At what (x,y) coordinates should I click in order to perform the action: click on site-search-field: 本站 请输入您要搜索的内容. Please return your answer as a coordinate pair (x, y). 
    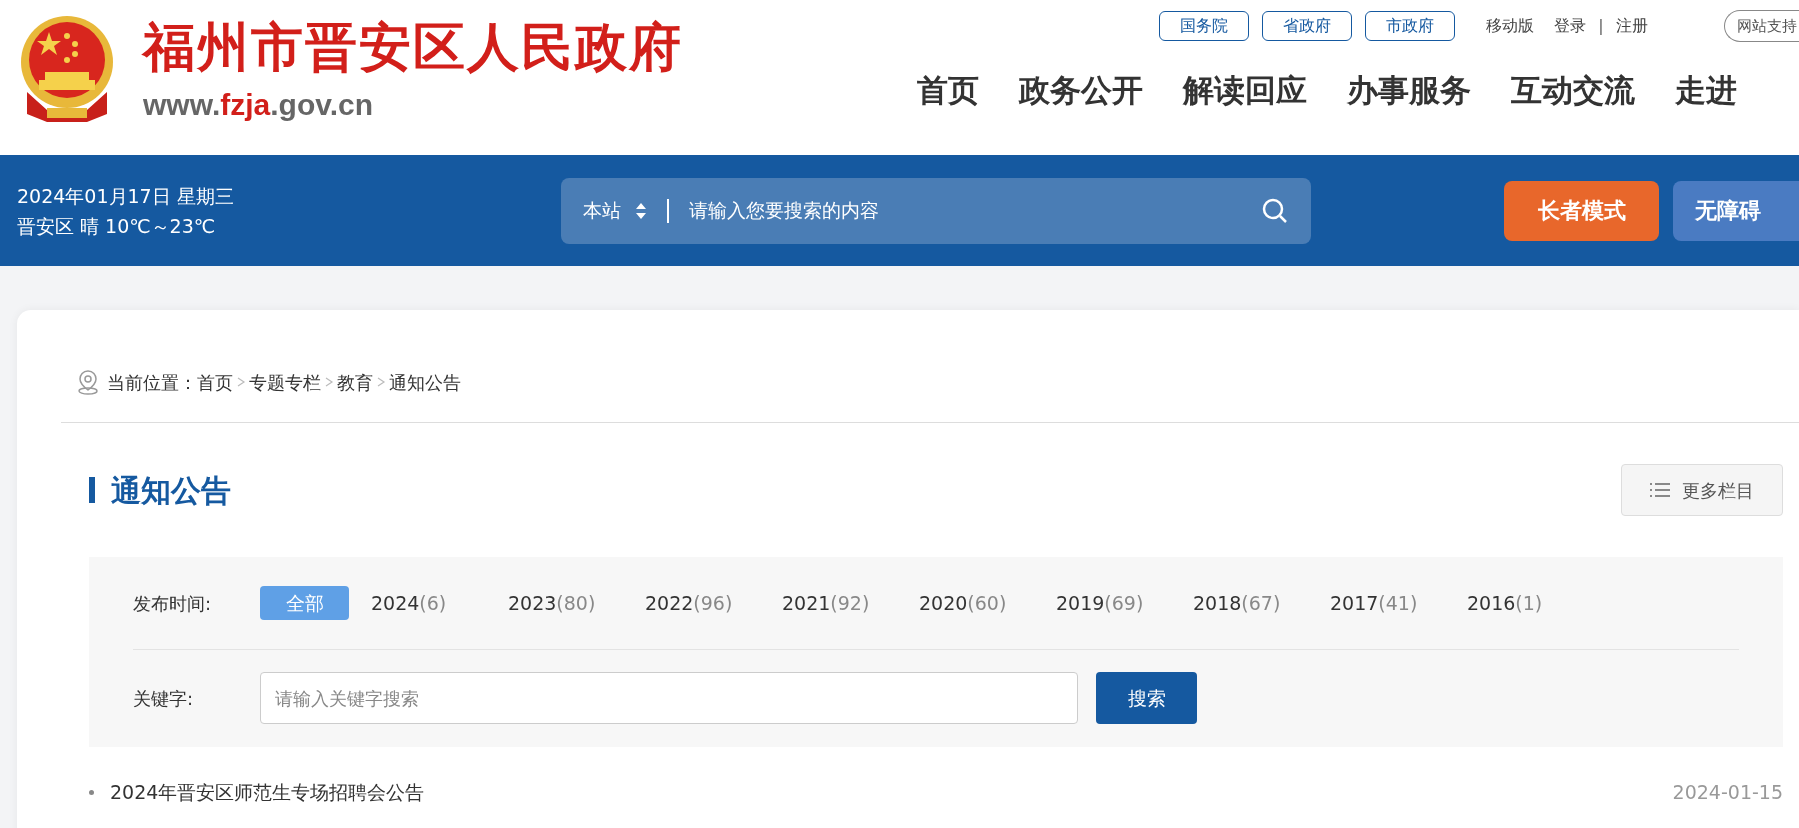
    Looking at the image, I should click on (936, 210).